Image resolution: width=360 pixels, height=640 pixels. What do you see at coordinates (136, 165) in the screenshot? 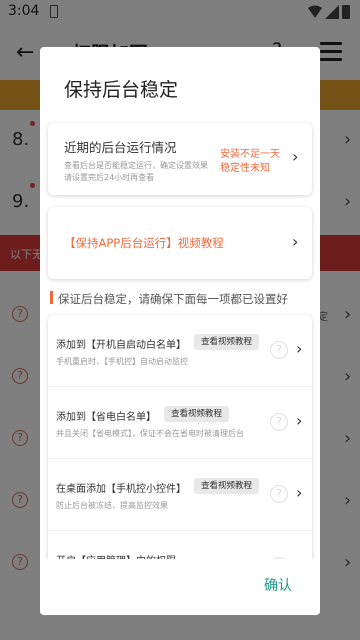
I see `status-card-desc: 查看后台是否能稳定运行，确定设置效果` at bounding box center [136, 165].